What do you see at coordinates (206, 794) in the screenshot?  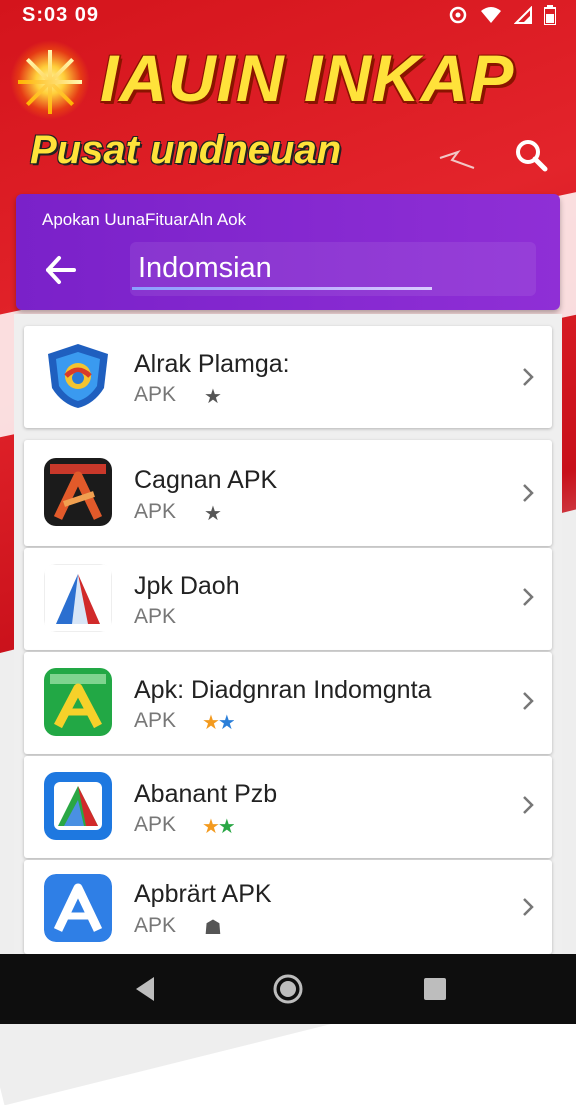 I see `list-item-title: Abanant Pzb` at bounding box center [206, 794].